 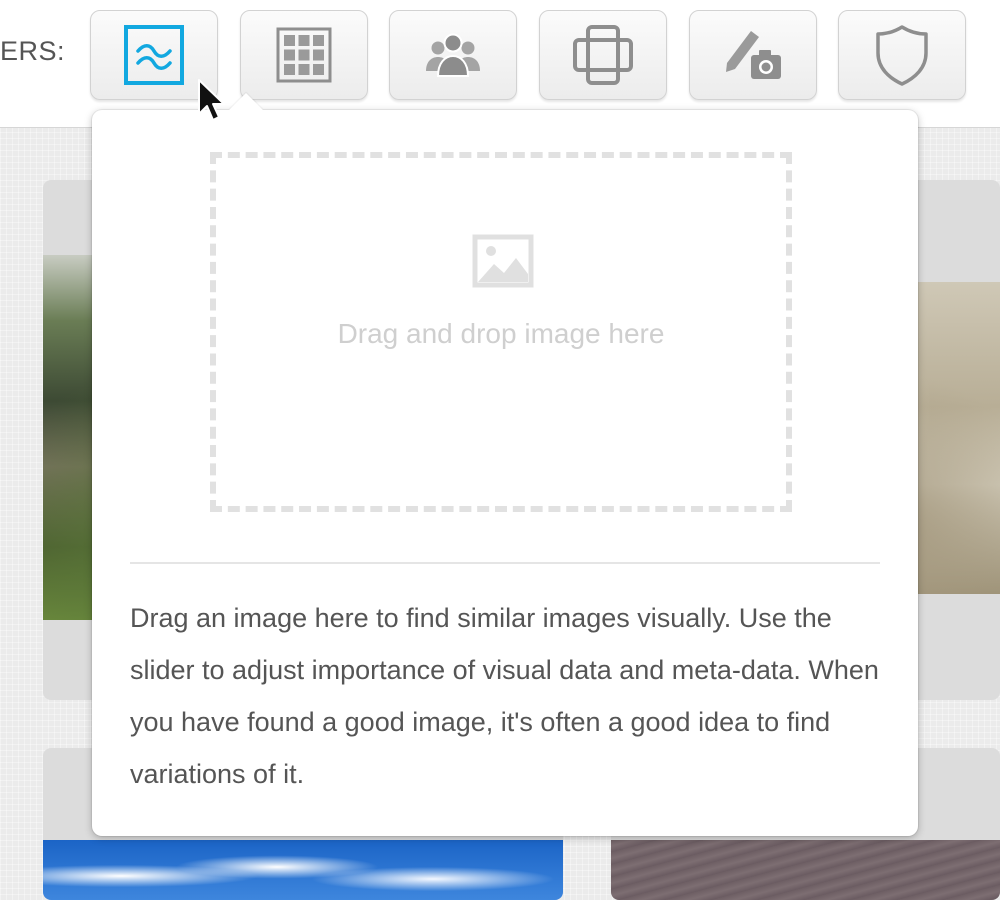 I want to click on mouse-cursor-icon, so click(x=211, y=100).